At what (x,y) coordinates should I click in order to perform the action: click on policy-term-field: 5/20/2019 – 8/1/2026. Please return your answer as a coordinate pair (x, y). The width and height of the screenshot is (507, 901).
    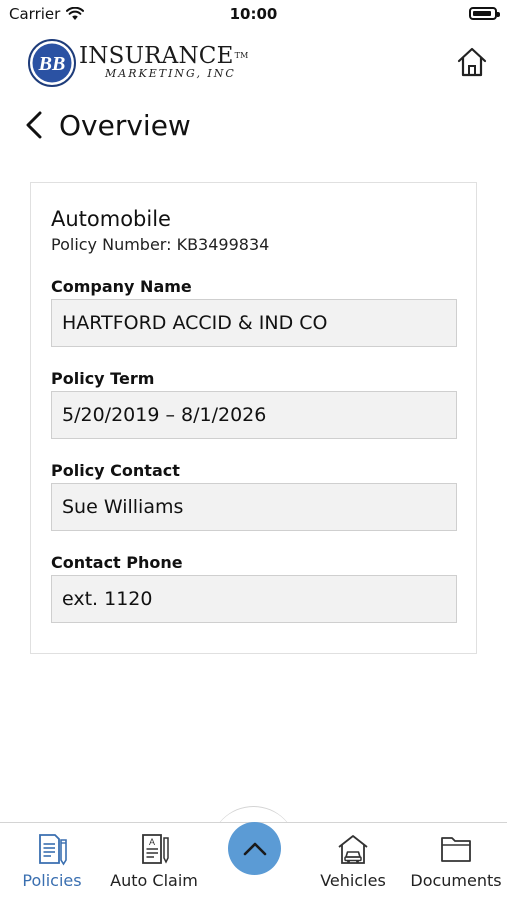
    Looking at the image, I should click on (254, 415).